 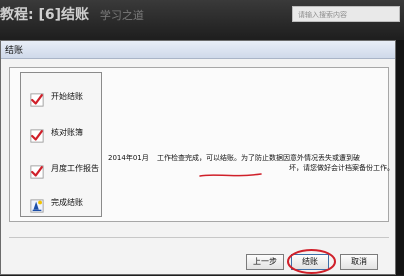 What do you see at coordinates (62, 102) in the screenshot?
I see `step-start-closing: 开始结账` at bounding box center [62, 102].